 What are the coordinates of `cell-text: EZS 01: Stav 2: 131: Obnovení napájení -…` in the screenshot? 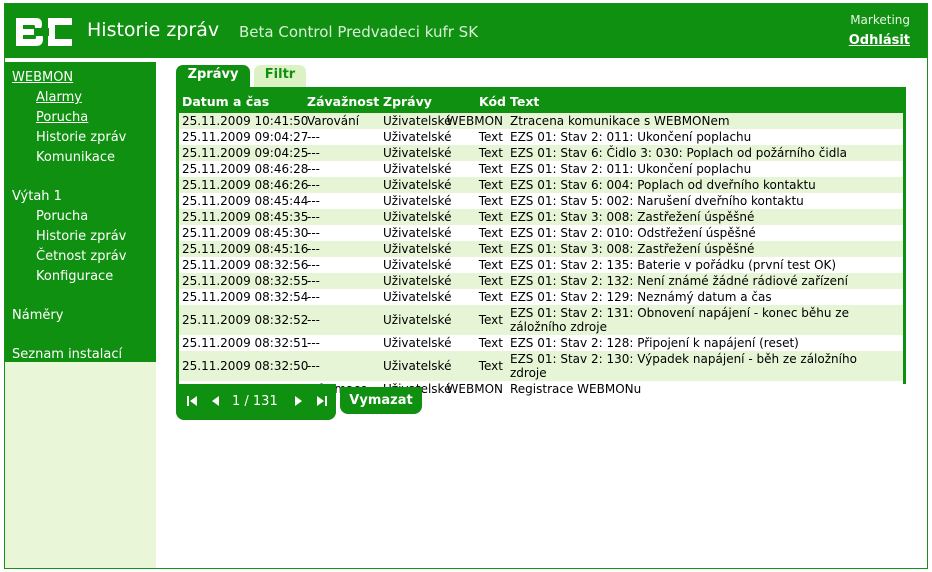 It's located at (679, 320).